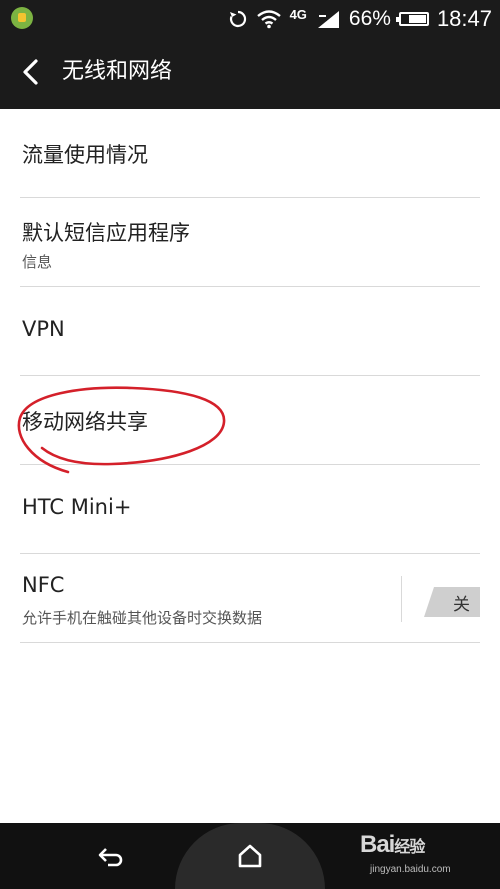  Describe the element at coordinates (250, 598) in the screenshot. I see `setting-nfc: NFC 允许手机在触碰其他设备时交换数据 关` at that location.